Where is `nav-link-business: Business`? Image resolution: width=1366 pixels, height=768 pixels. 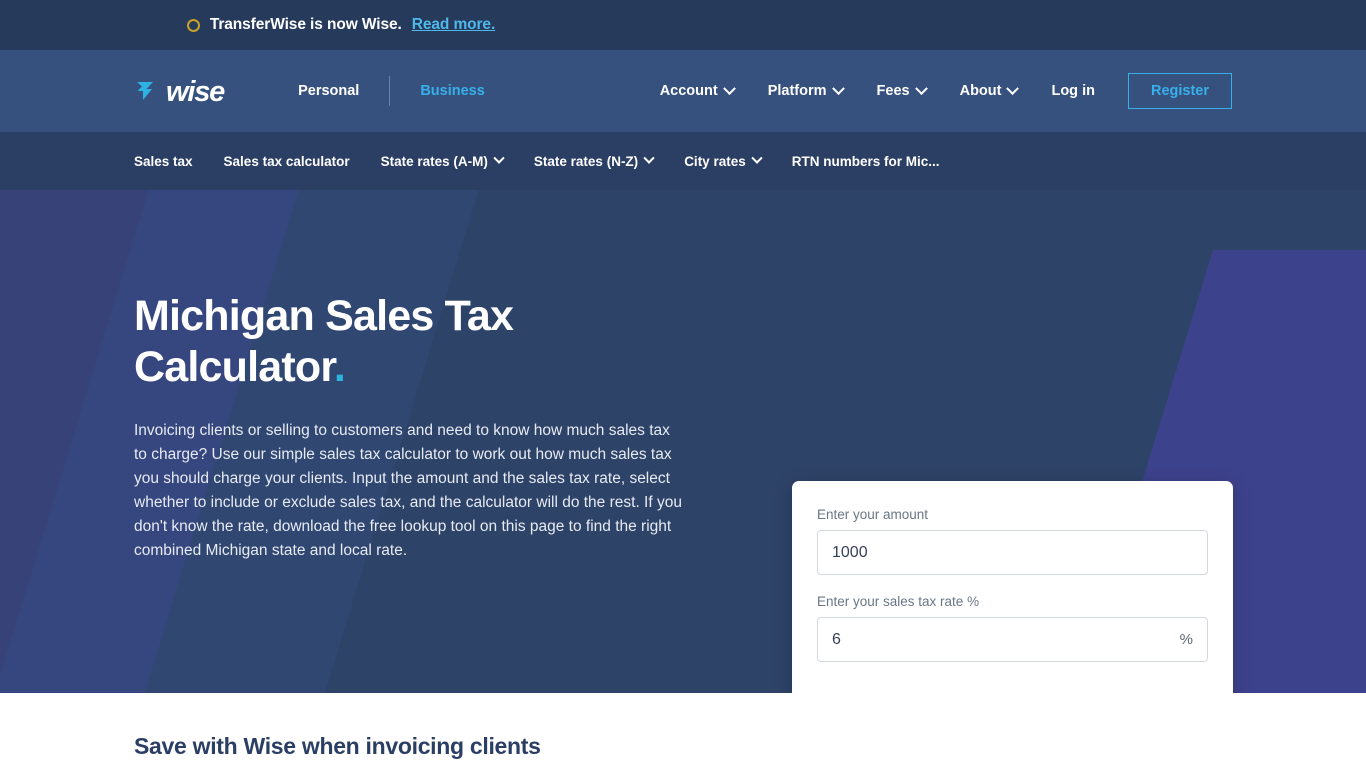
nav-link-business: Business is located at coordinates (452, 91).